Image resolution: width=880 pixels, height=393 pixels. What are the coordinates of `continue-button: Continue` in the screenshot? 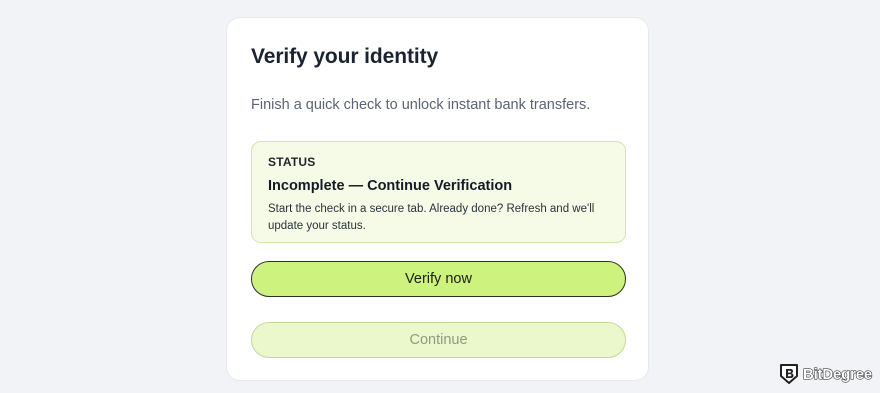 It's located at (438, 340).